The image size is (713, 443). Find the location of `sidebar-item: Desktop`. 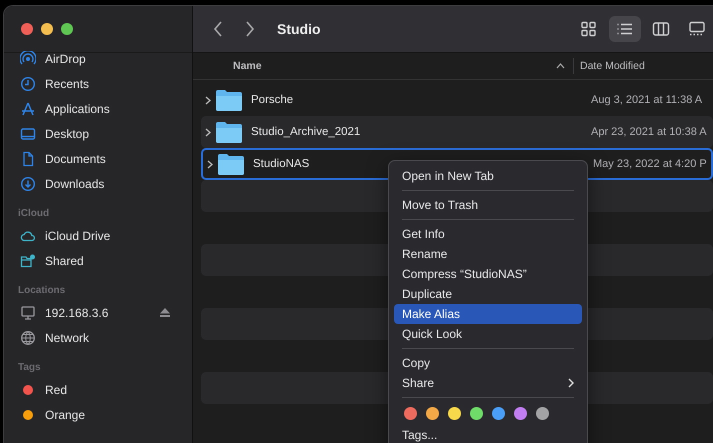

sidebar-item: Desktop is located at coordinates (98, 133).